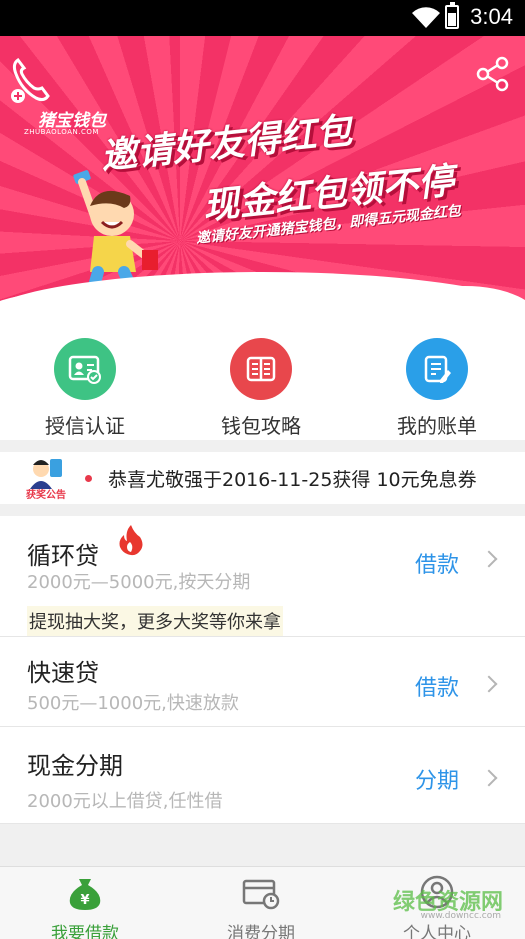  Describe the element at coordinates (85, 426) in the screenshot. I see `quick-label: 授信认证` at that location.